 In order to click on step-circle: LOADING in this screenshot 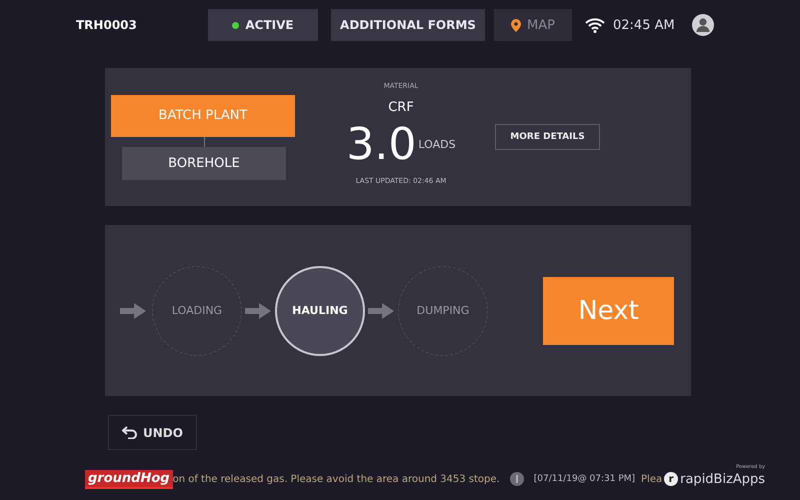, I will do `click(197, 311)`.